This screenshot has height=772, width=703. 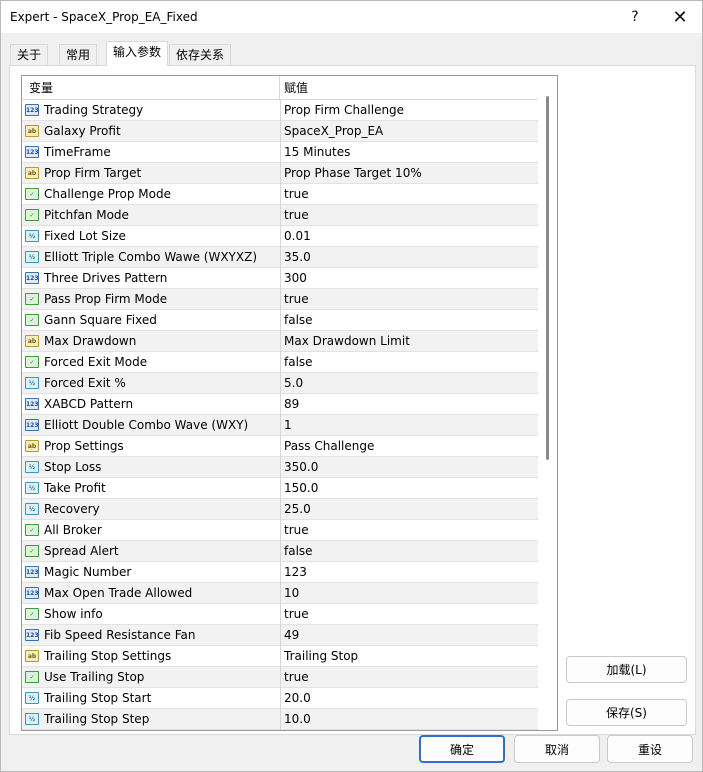 I want to click on parameter-value: Prop Firm Challenge, so click(x=409, y=110).